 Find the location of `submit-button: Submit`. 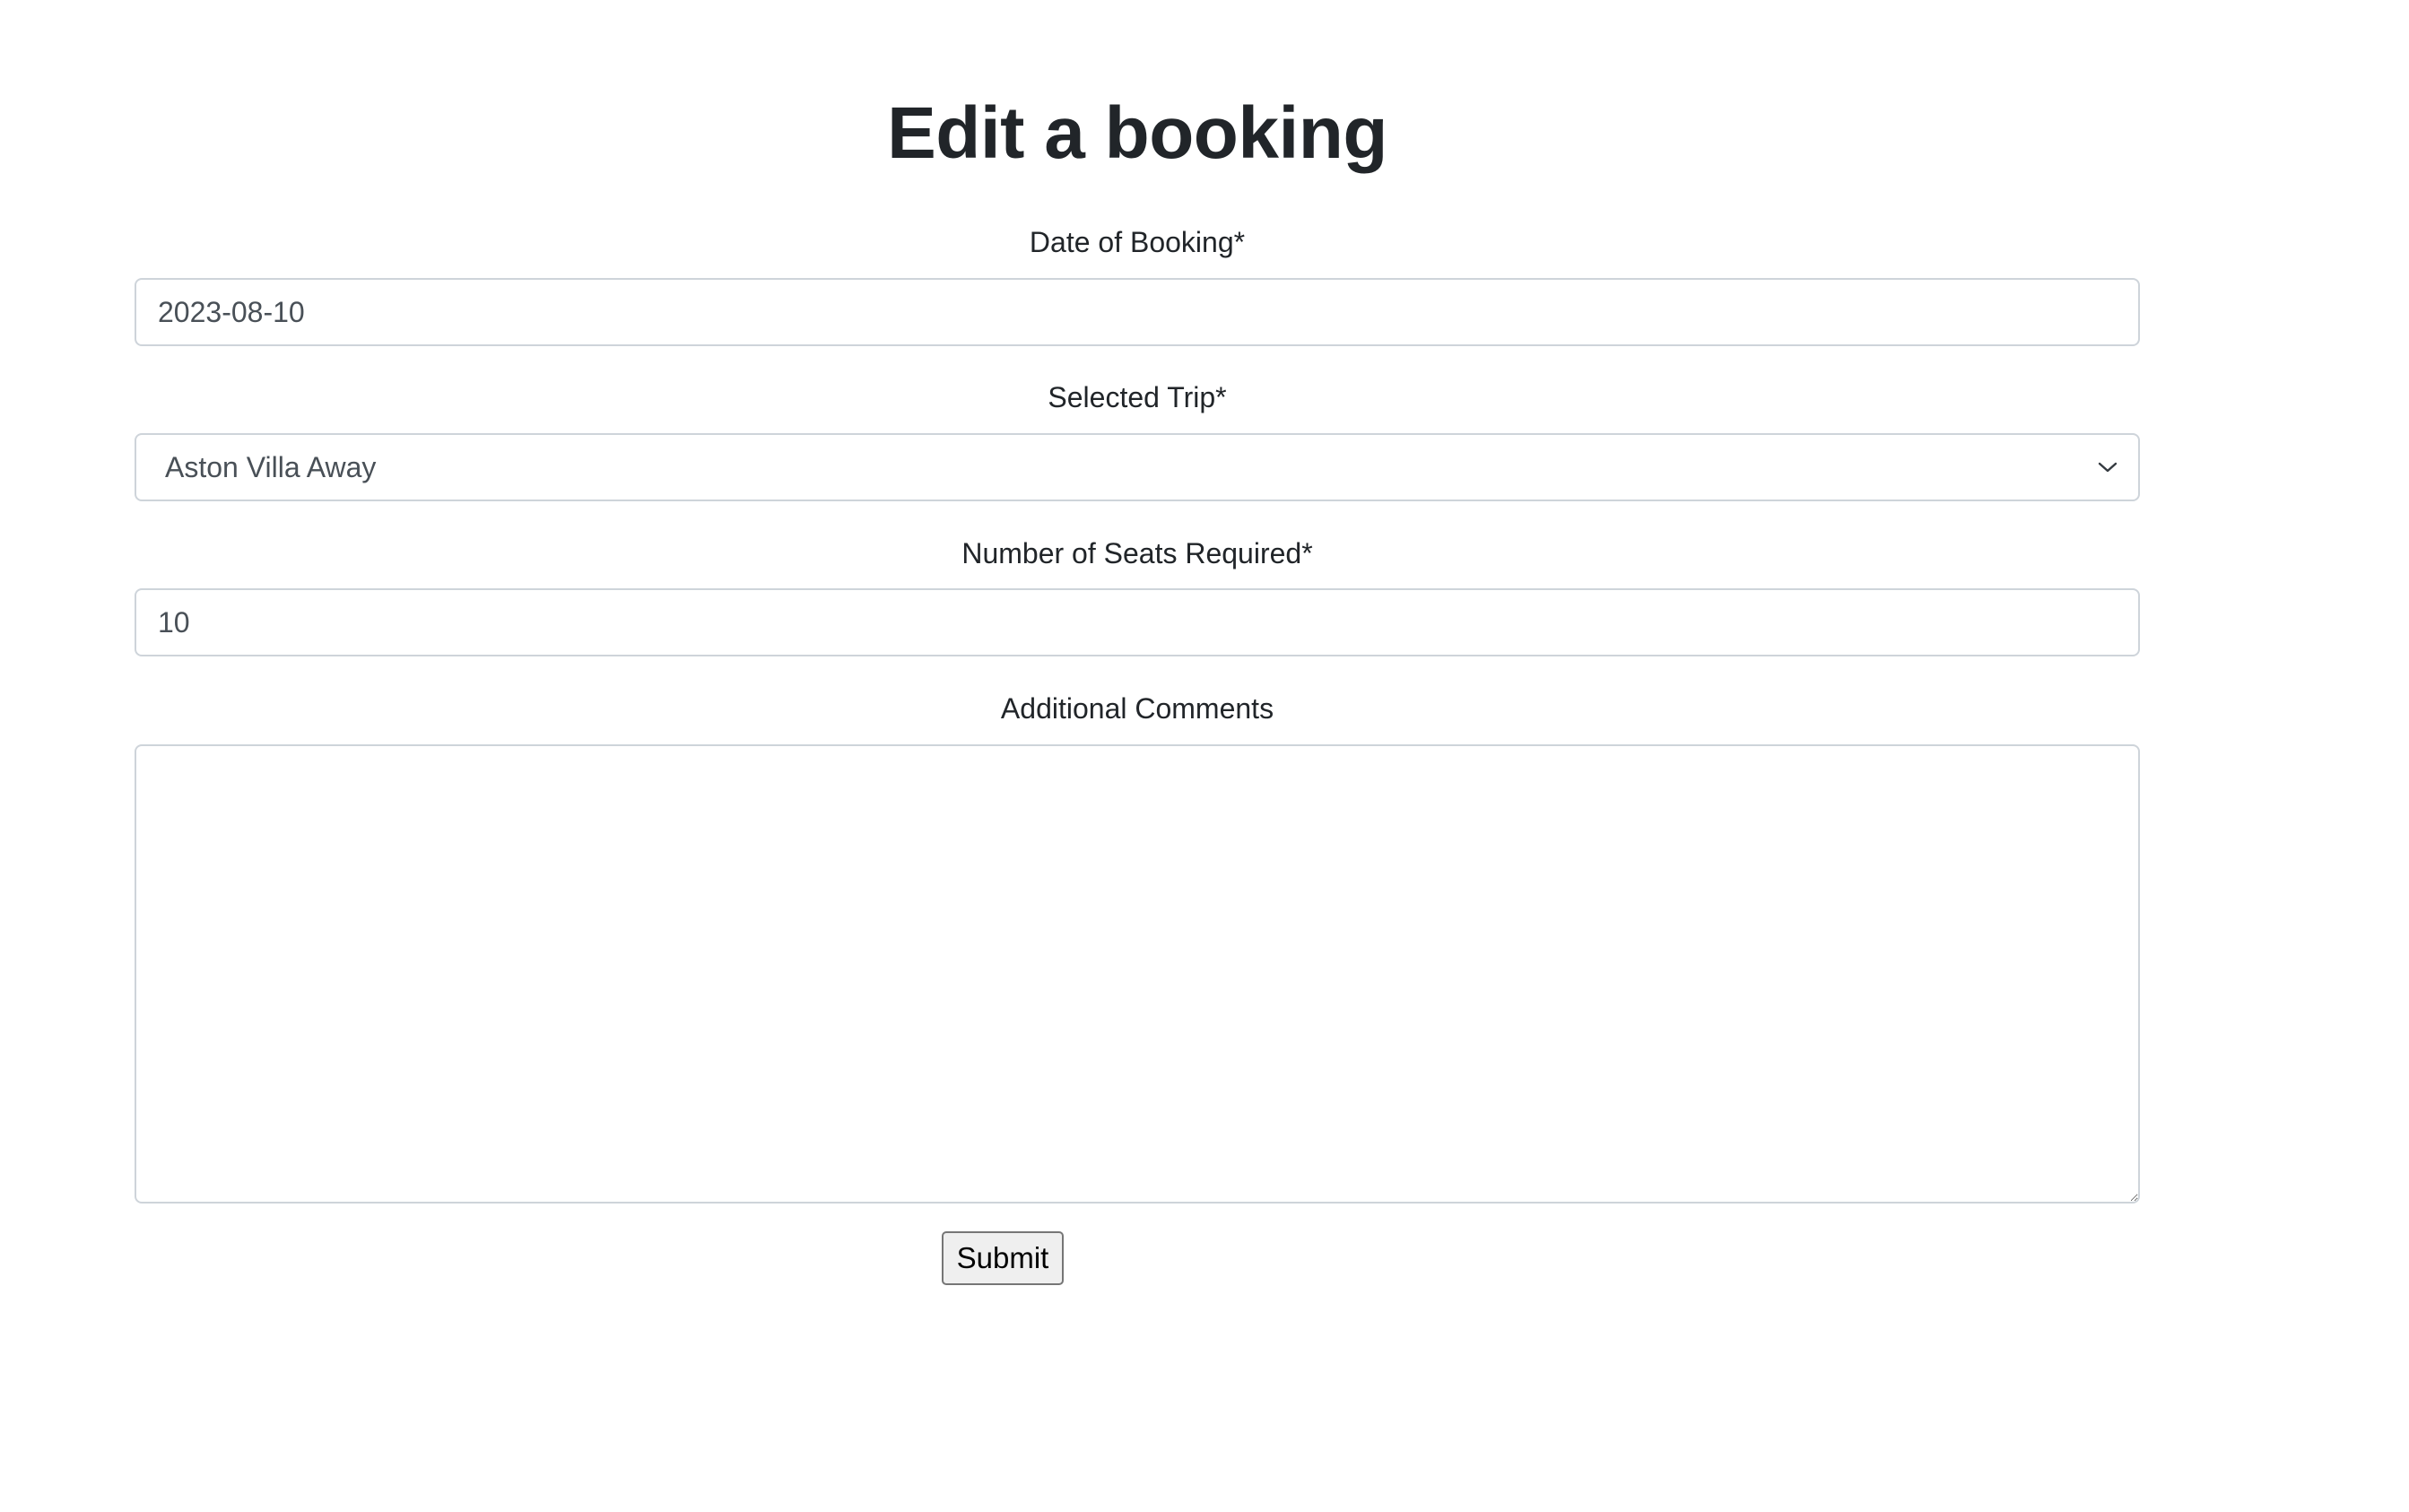

submit-button: Submit is located at coordinates (1003, 1258).